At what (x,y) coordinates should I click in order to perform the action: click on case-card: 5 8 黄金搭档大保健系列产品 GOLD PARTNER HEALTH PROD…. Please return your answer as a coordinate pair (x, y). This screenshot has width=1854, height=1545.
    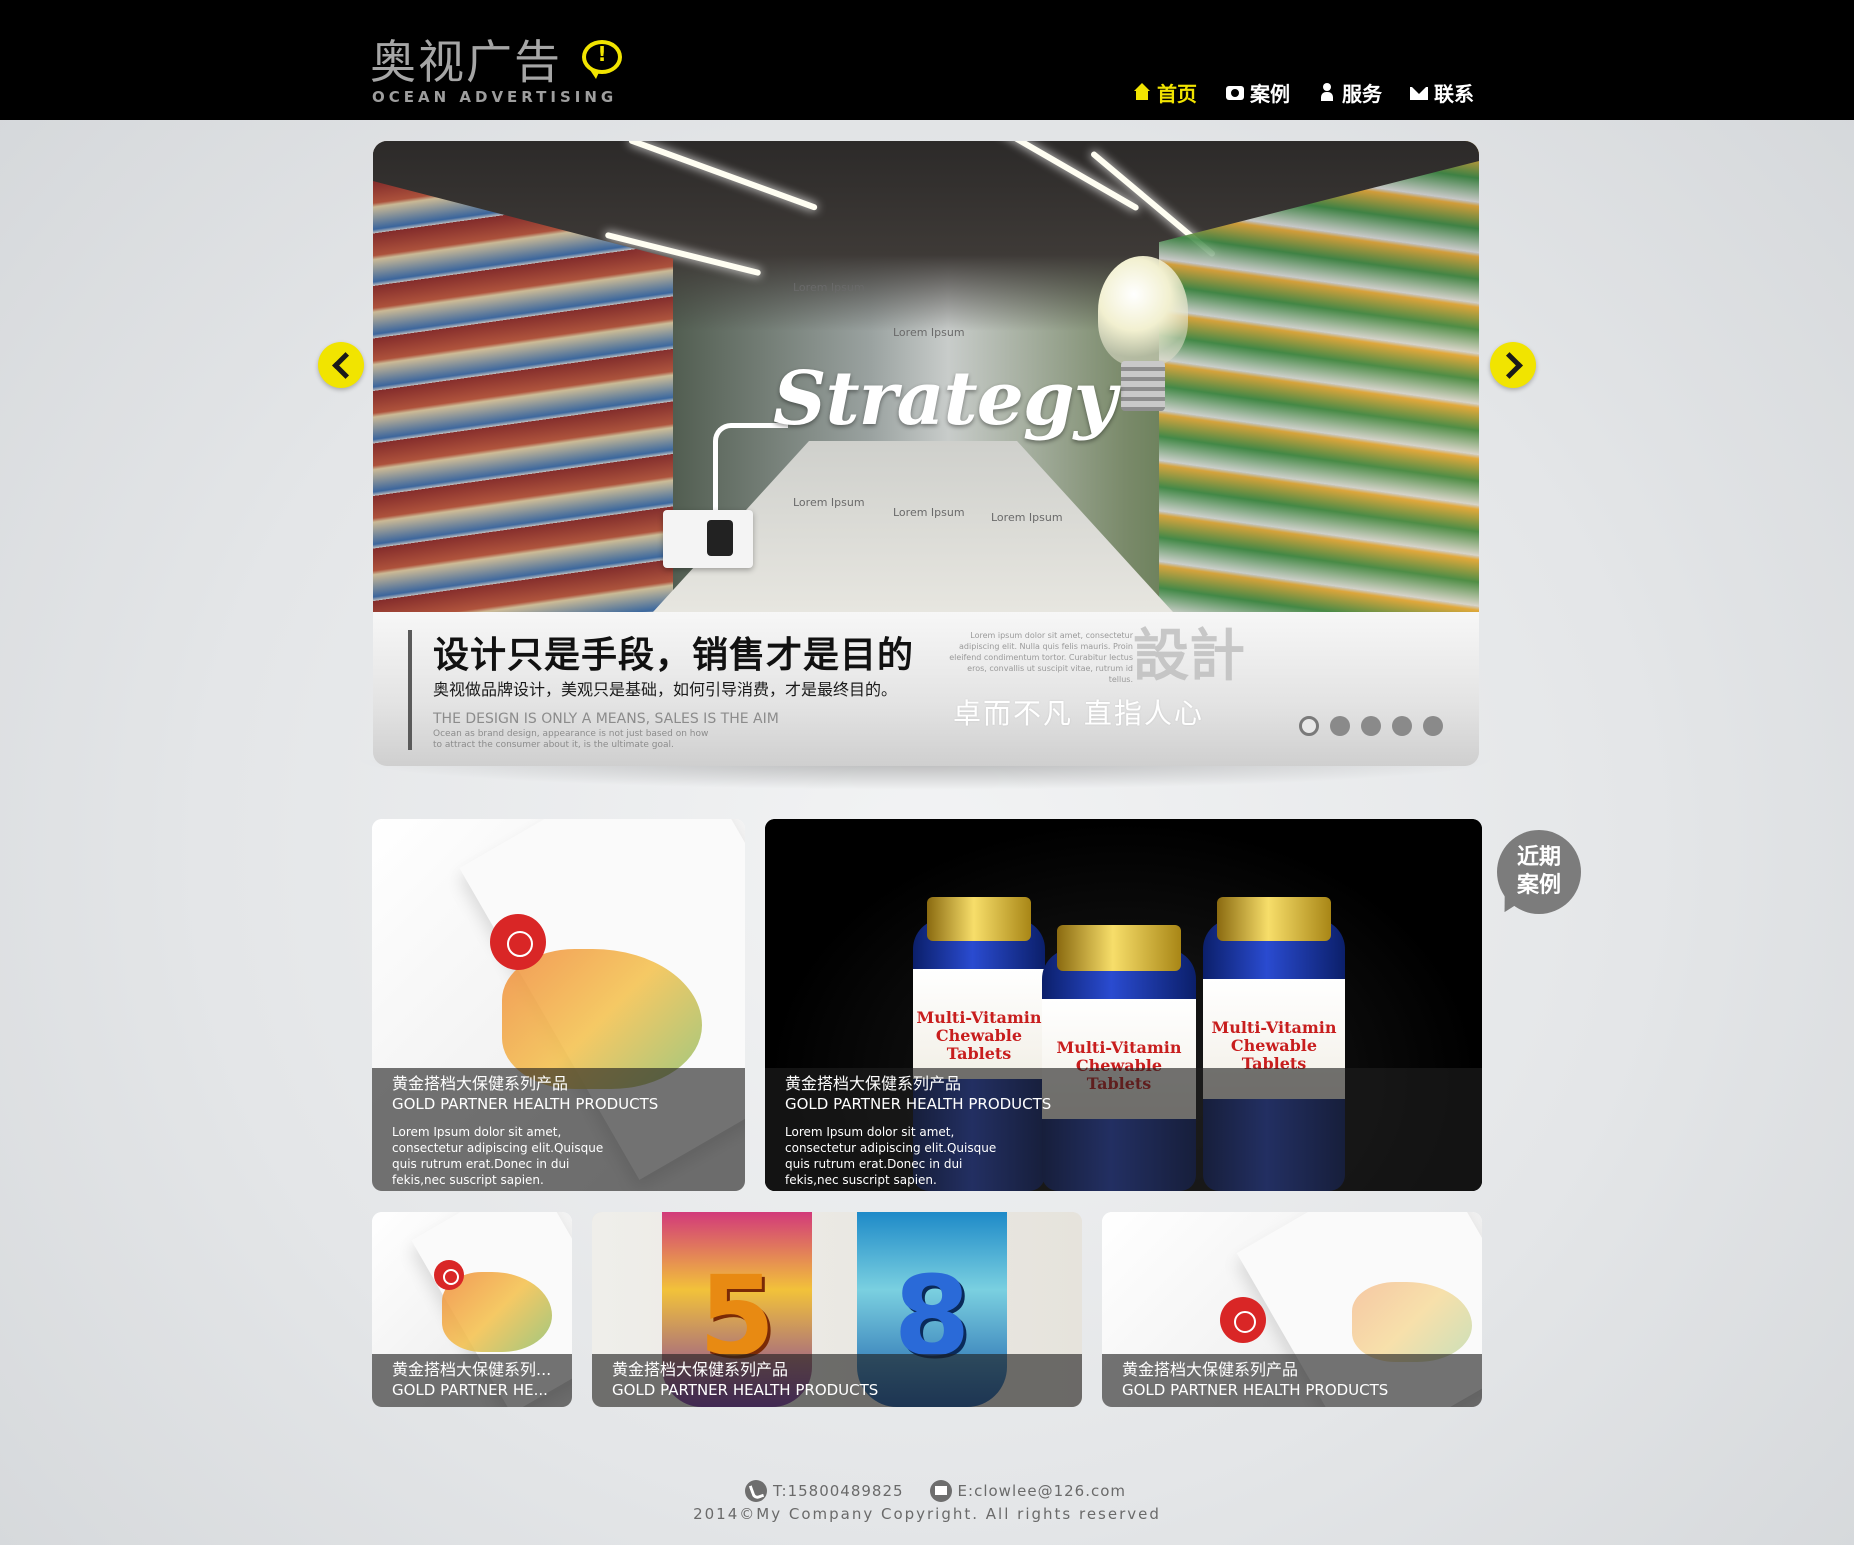
    Looking at the image, I should click on (837, 1309).